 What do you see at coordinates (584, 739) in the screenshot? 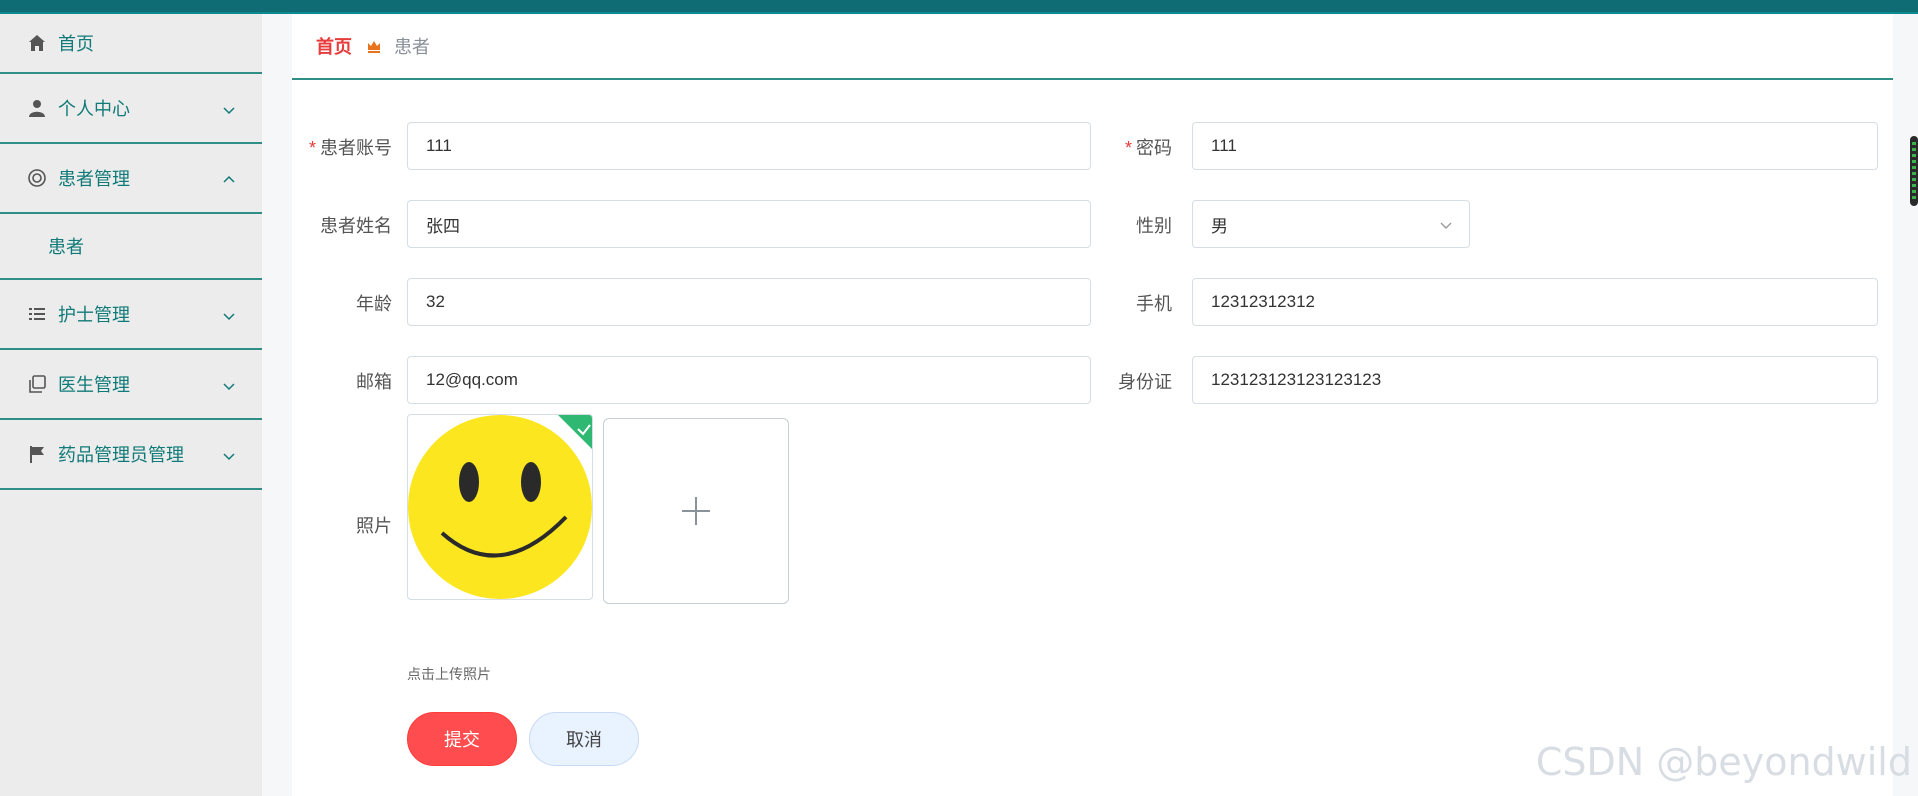
I see `cancel-button: 取消` at bounding box center [584, 739].